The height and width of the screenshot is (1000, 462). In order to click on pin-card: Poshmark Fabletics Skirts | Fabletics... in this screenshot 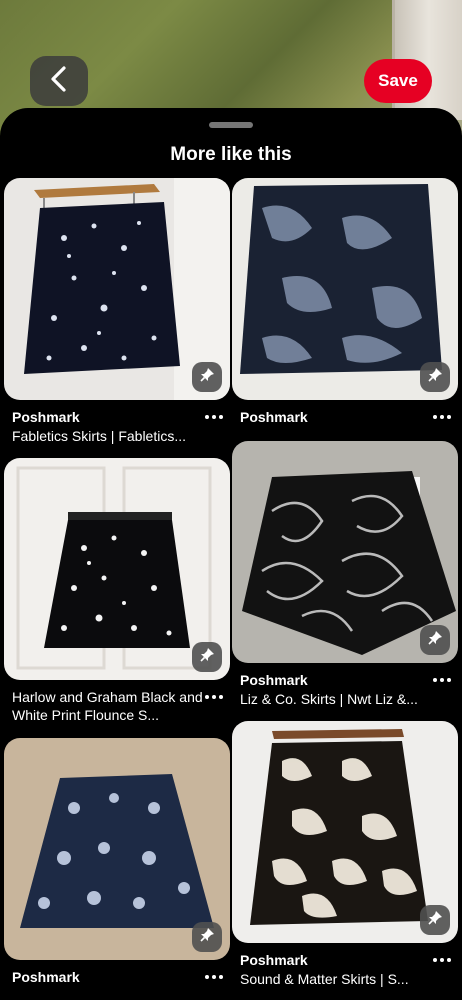, I will do `click(117, 313)`.